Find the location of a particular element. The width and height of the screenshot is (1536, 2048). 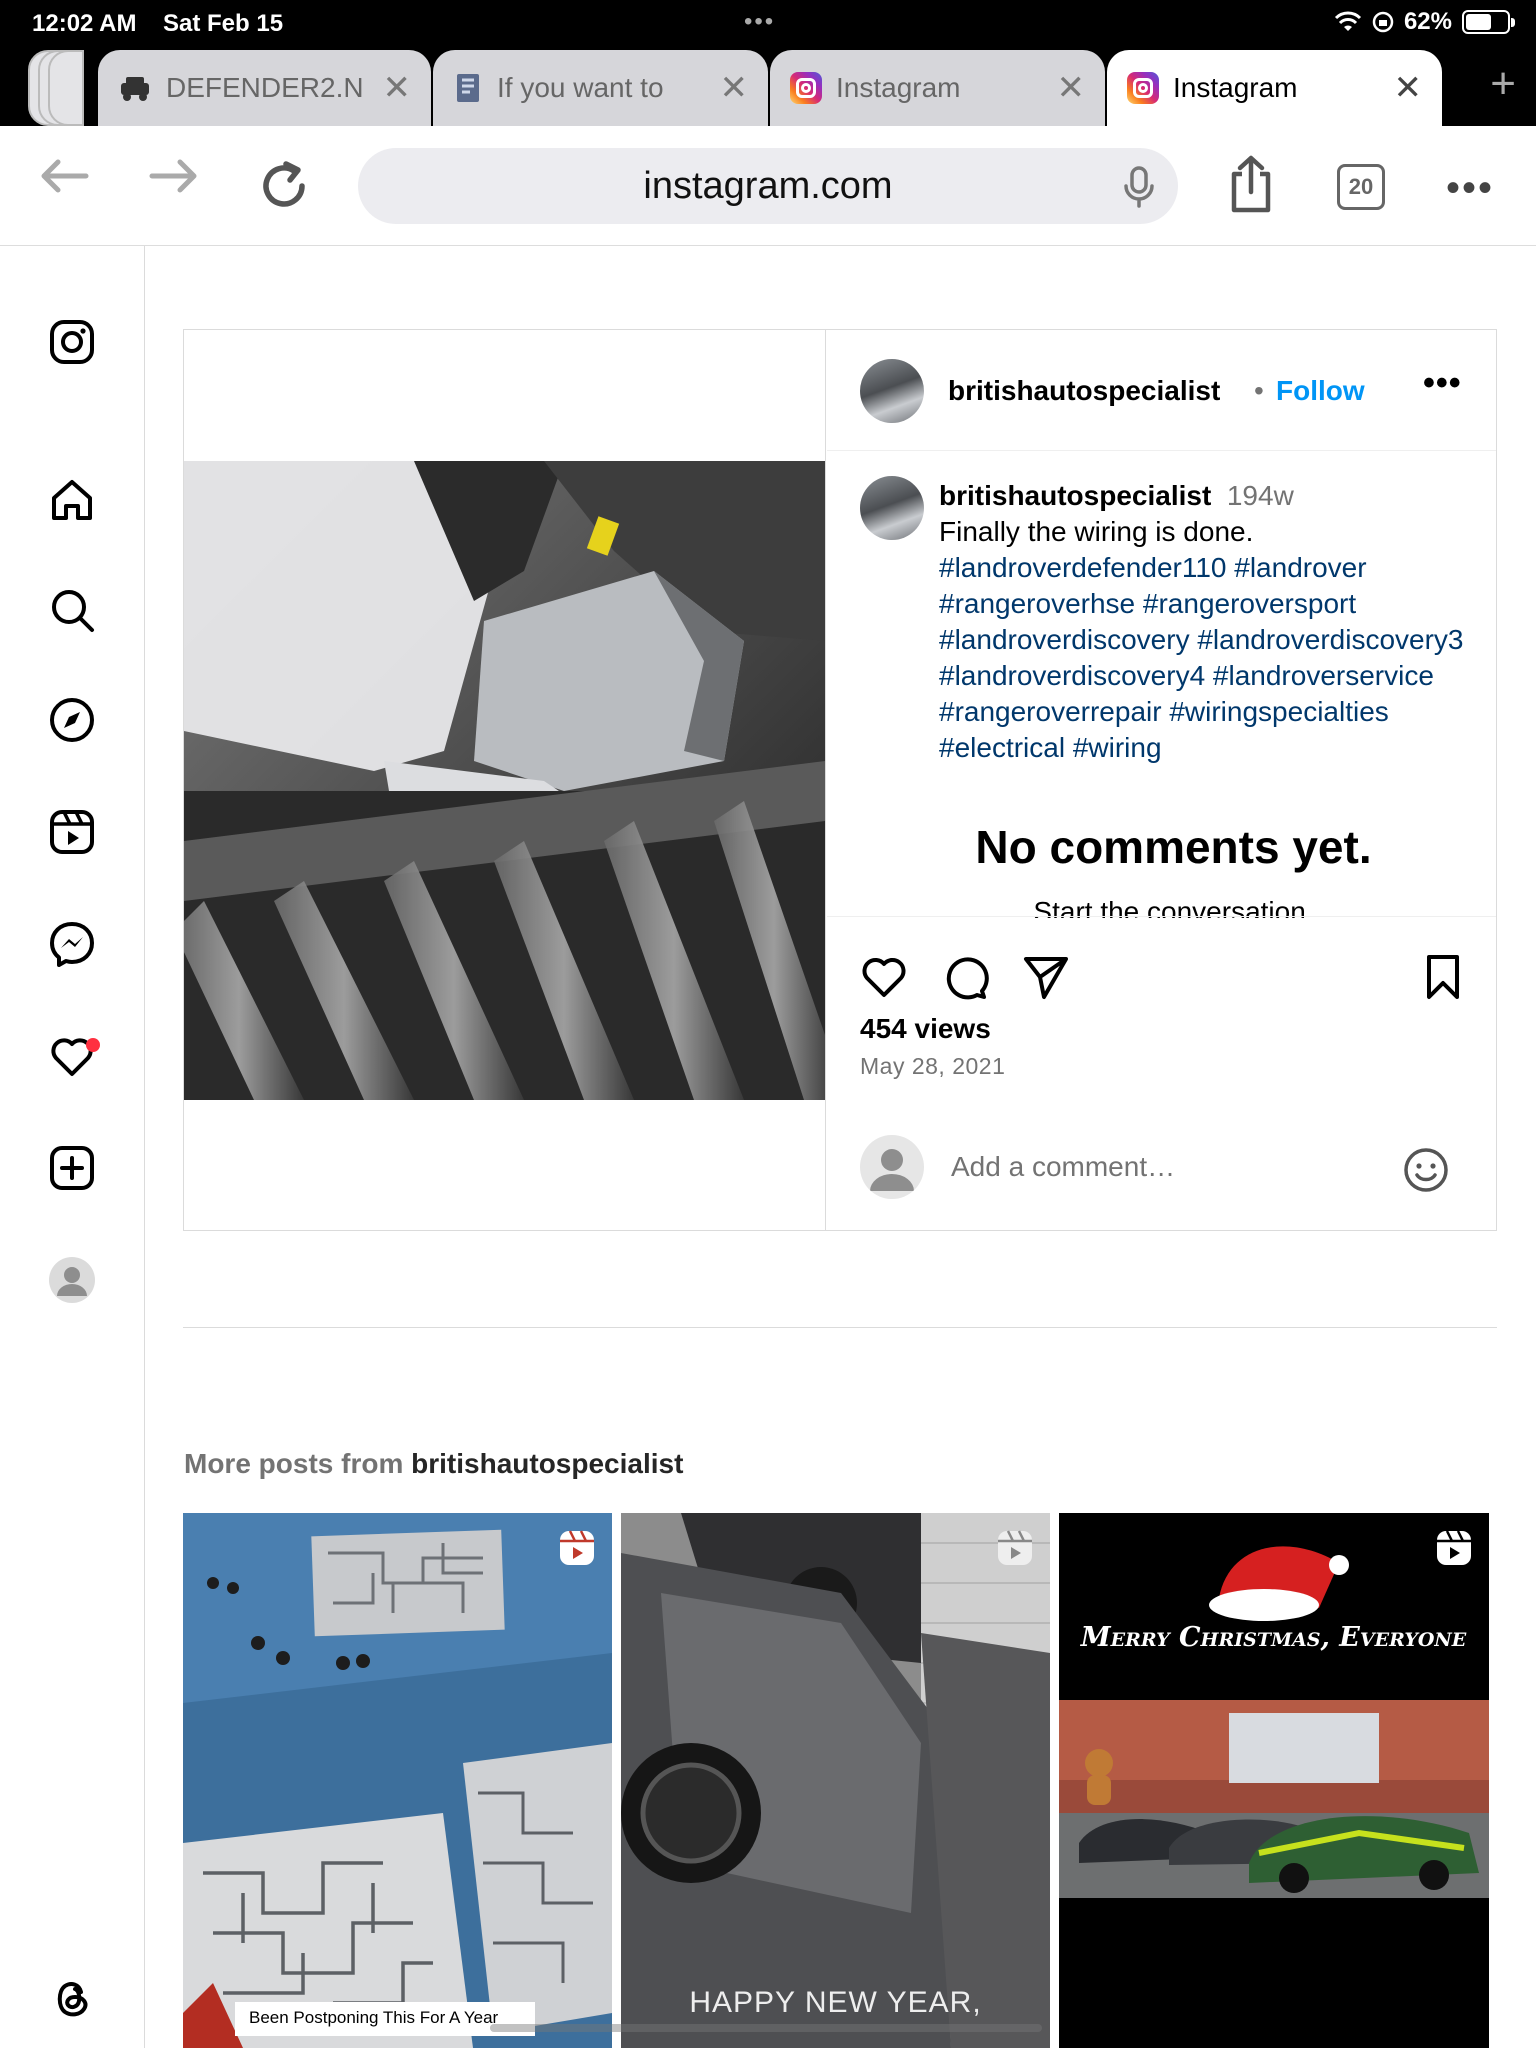

post-age: 194w is located at coordinates (1260, 495).